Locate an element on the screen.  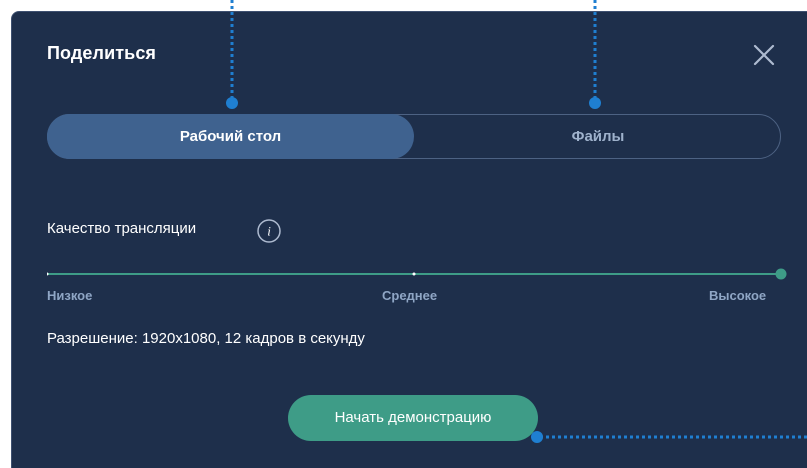
svg-text: i is located at coordinates (269, 231).